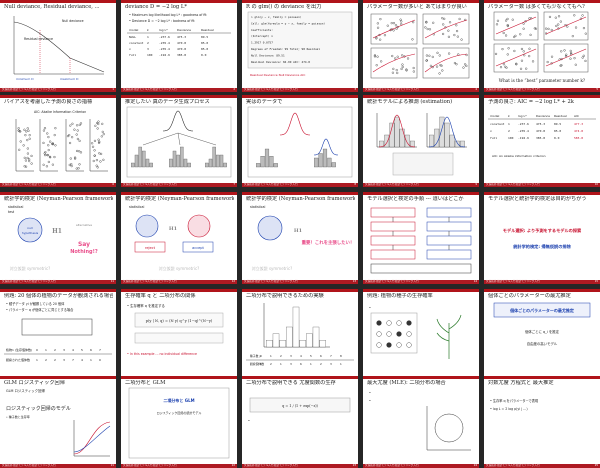 The height and width of the screenshot is (468, 600). I want to click on code-line: (Intercept) x, so click(262, 36).